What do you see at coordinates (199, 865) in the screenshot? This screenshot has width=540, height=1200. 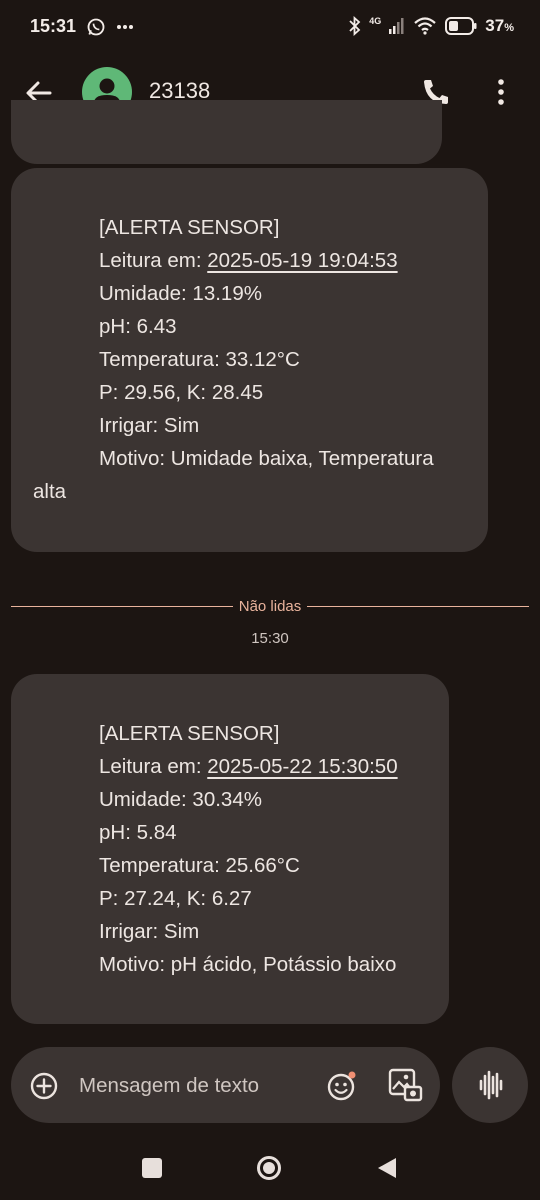 I see `message-line: Temperatura: 25.66°C` at bounding box center [199, 865].